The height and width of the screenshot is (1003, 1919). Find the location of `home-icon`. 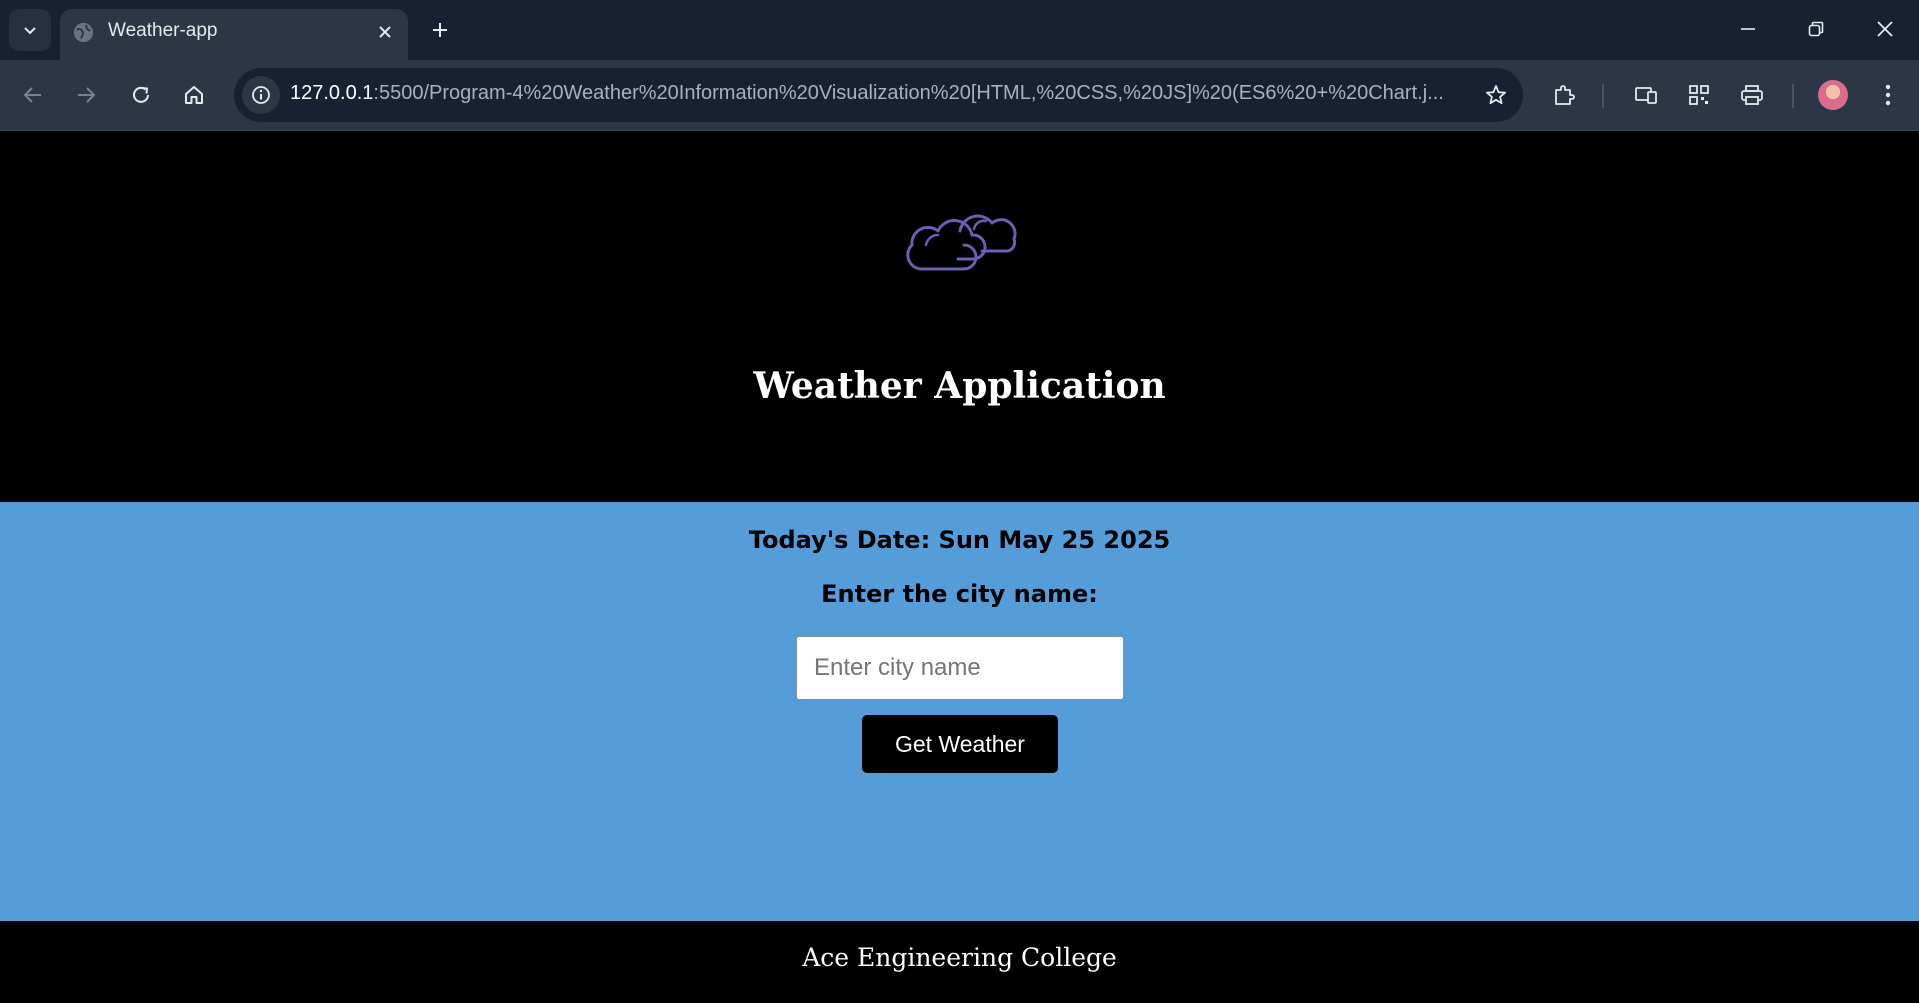

home-icon is located at coordinates (194, 95).